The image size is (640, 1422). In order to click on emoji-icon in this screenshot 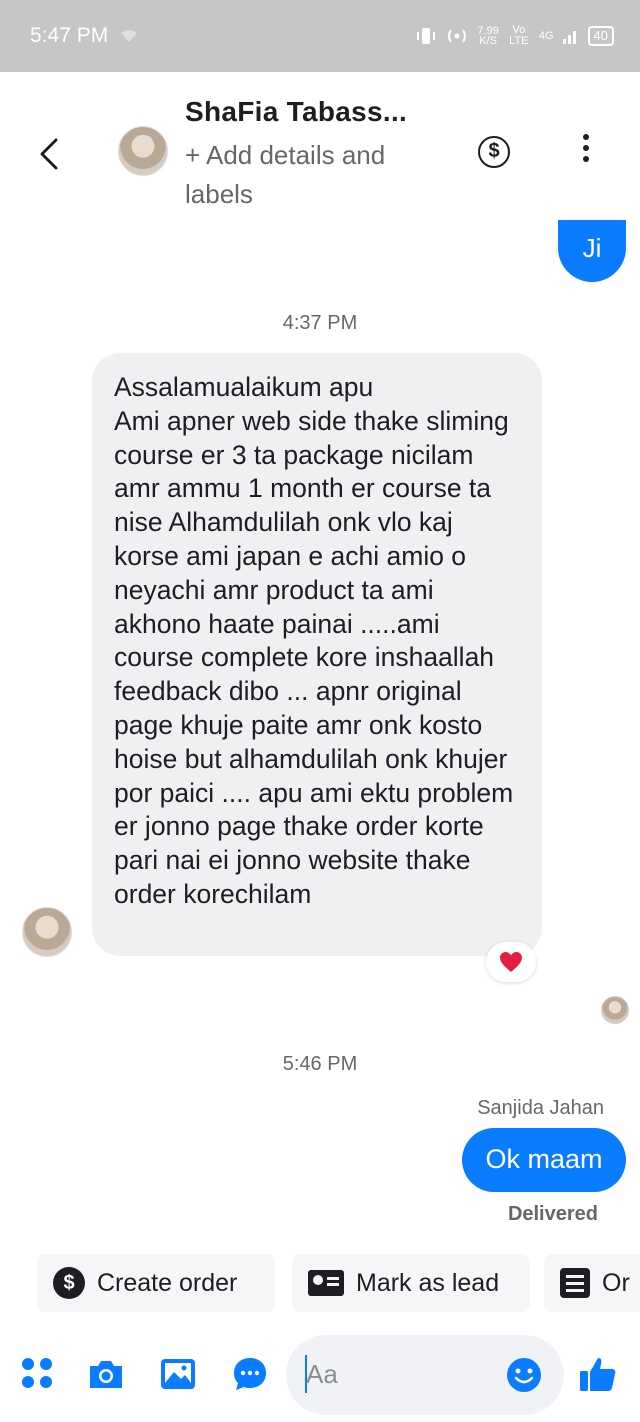, I will do `click(524, 1375)`.